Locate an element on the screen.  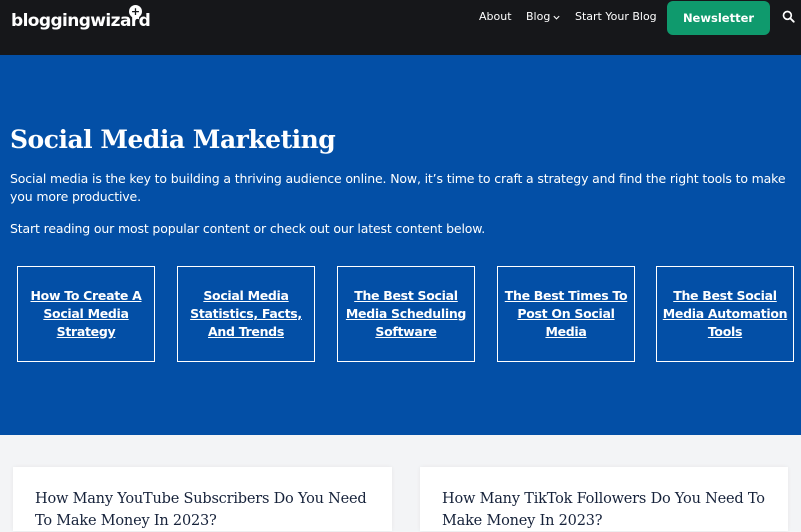
page-title: Social Media Marketing is located at coordinates (173, 139).